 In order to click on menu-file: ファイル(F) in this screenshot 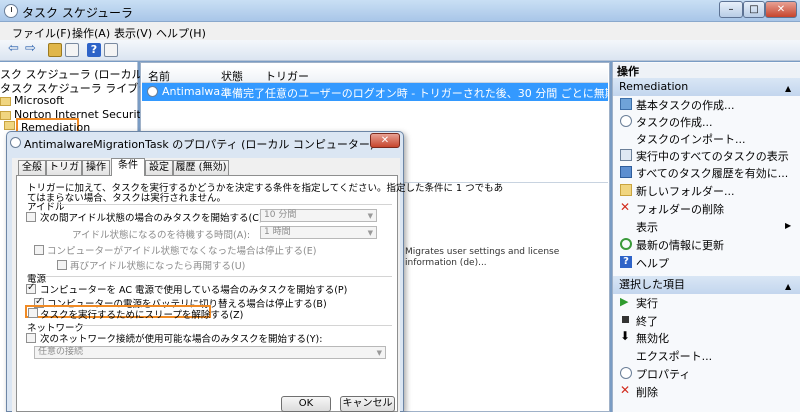, I will do `click(41, 33)`.